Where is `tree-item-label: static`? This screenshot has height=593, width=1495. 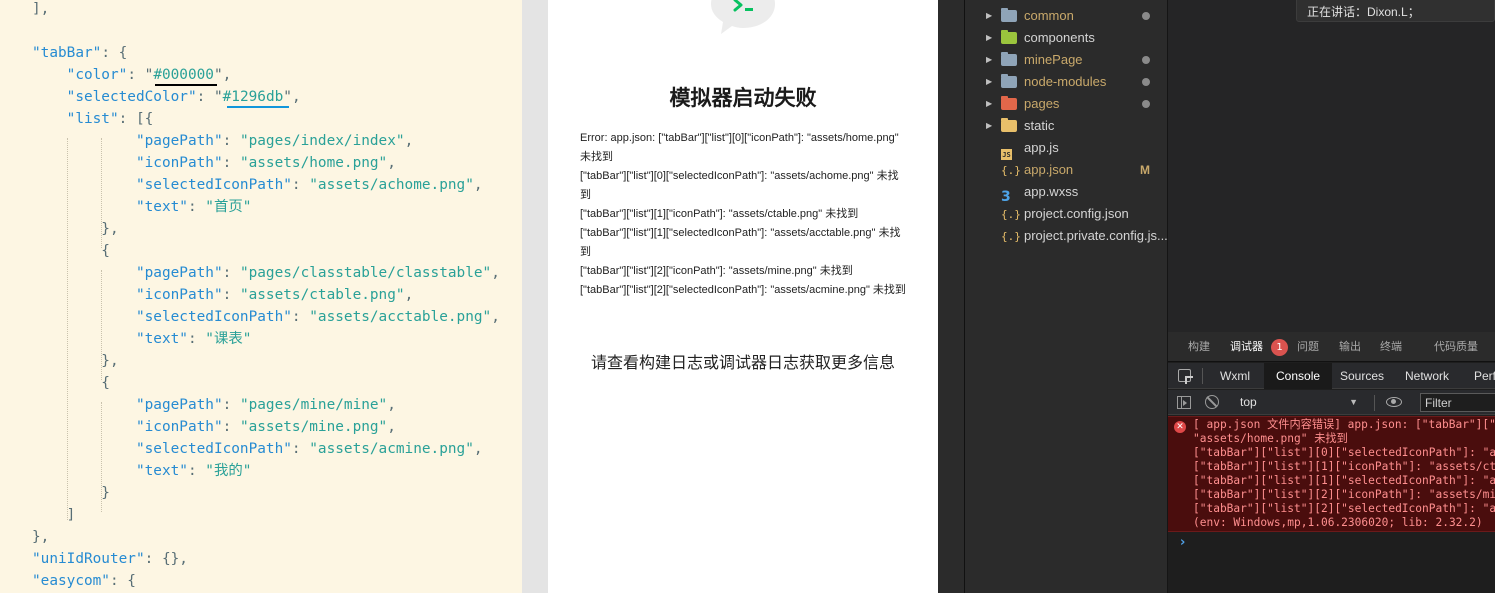
tree-item-label: static is located at coordinates (1039, 125).